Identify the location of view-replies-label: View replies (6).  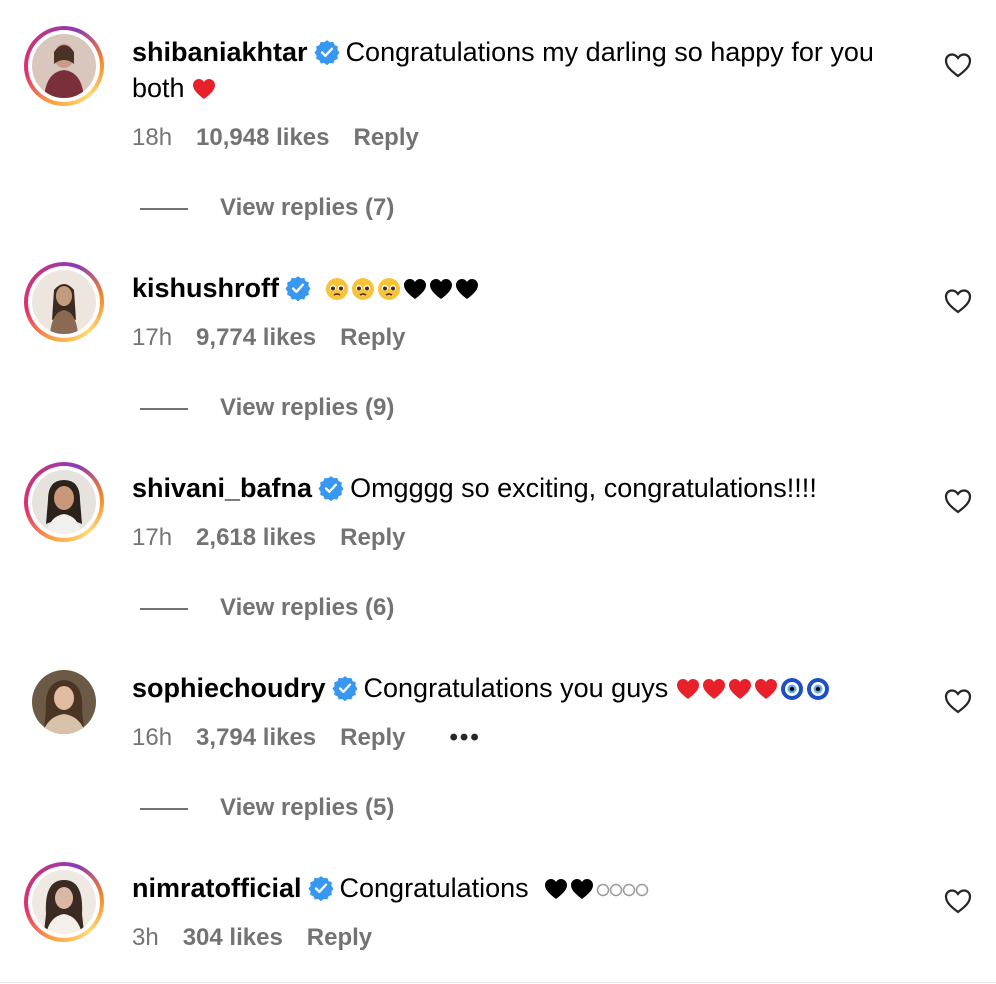
(307, 608).